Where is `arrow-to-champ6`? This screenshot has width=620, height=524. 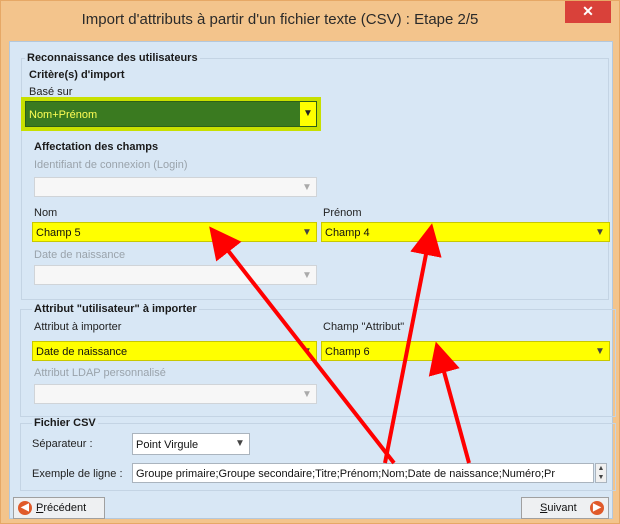
arrow-to-champ6 is located at coordinates (449, 402).